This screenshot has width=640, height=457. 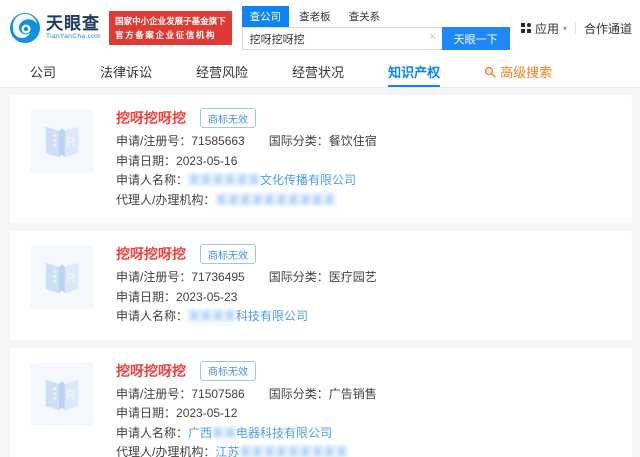 I want to click on search-area: 查公司 查老板 查关系 × 天眼一下, so click(x=375, y=28).